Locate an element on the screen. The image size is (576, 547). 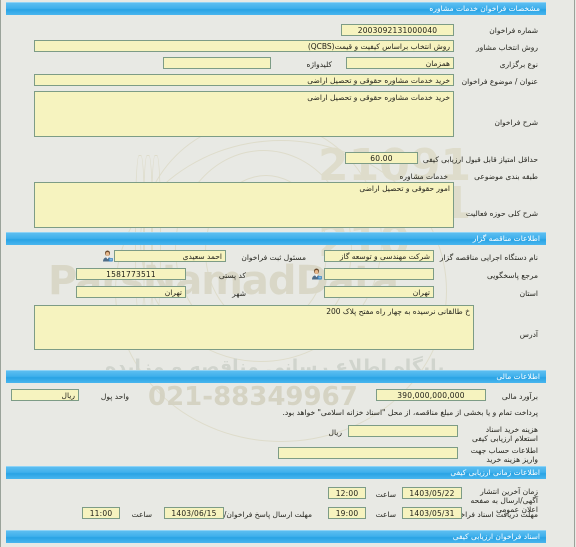
field-response-time: 11:00 is located at coordinates (101, 513).